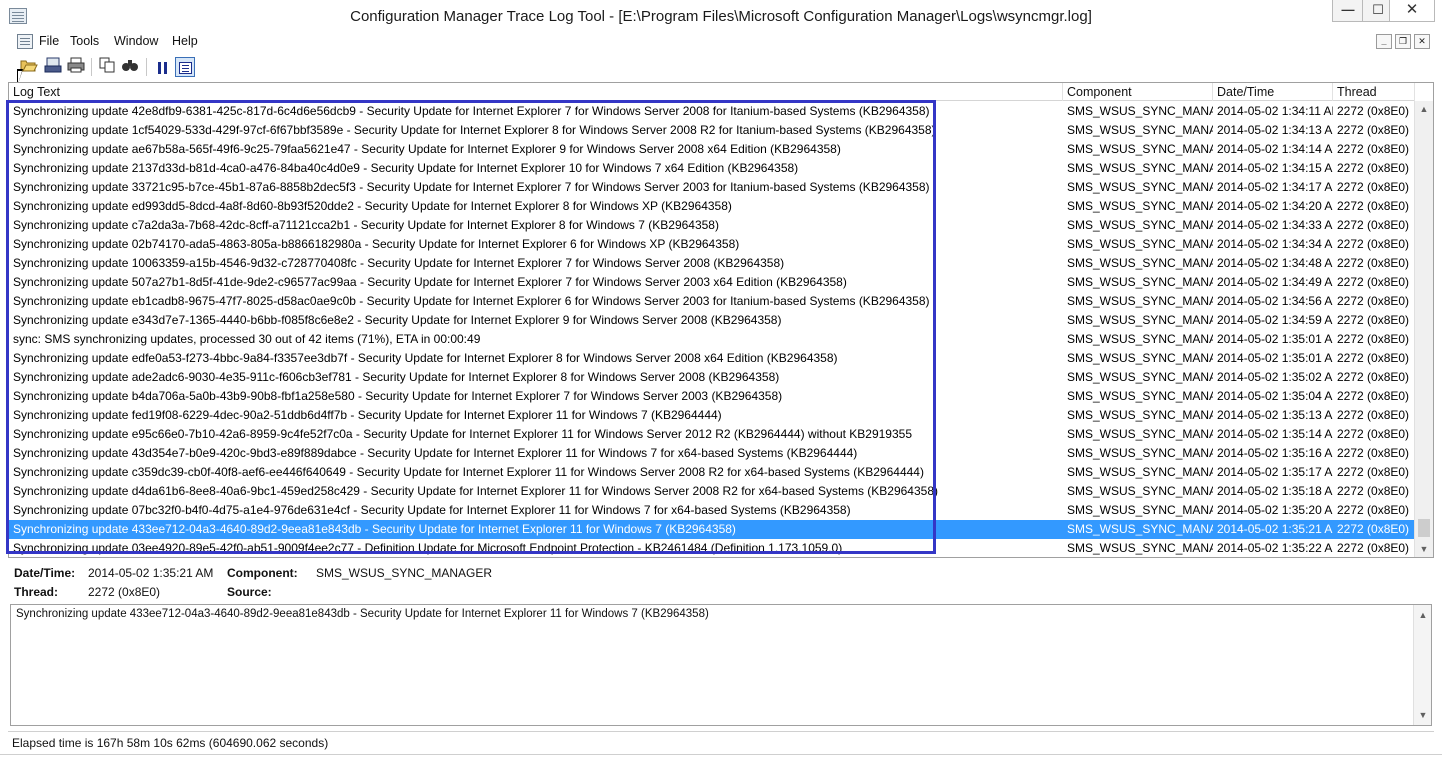 This screenshot has height=762, width=1442. What do you see at coordinates (1422, 41) in the screenshot?
I see `child-close-button: ✕` at bounding box center [1422, 41].